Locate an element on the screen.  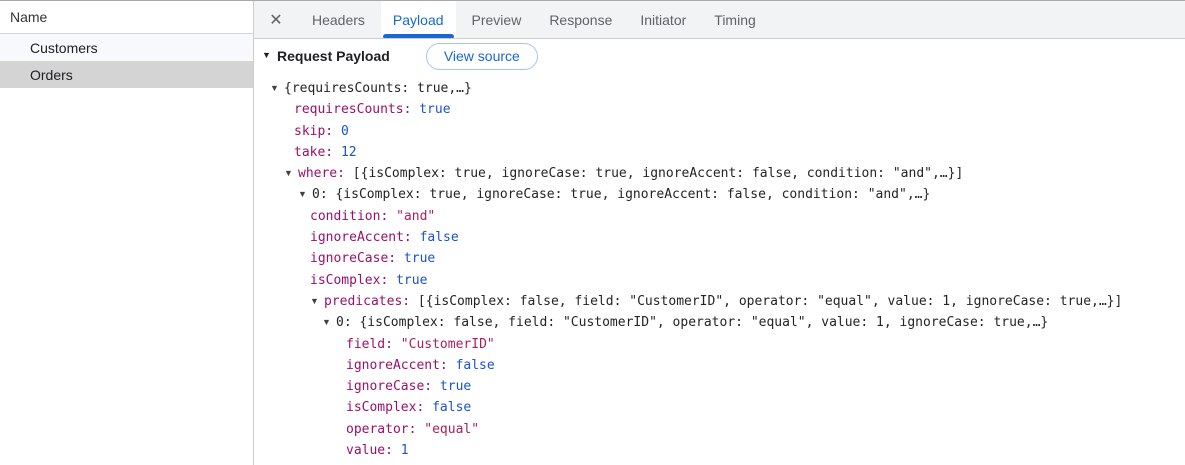
token-key: requiresCounts: is located at coordinates (357, 110).